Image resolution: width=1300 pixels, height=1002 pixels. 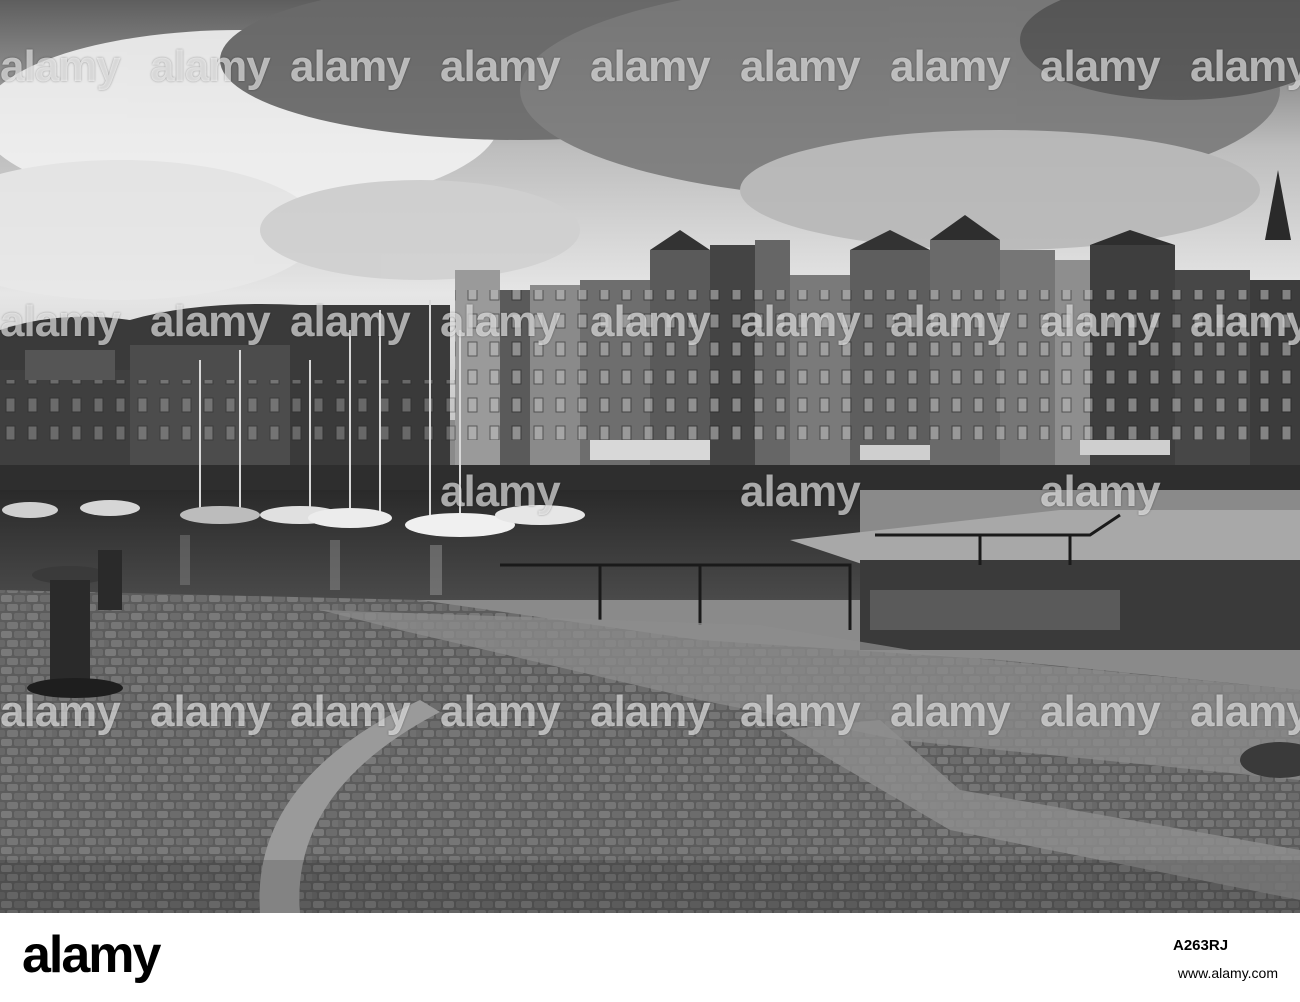 What do you see at coordinates (1201, 945) in the screenshot?
I see `image-id: A263RJ` at bounding box center [1201, 945].